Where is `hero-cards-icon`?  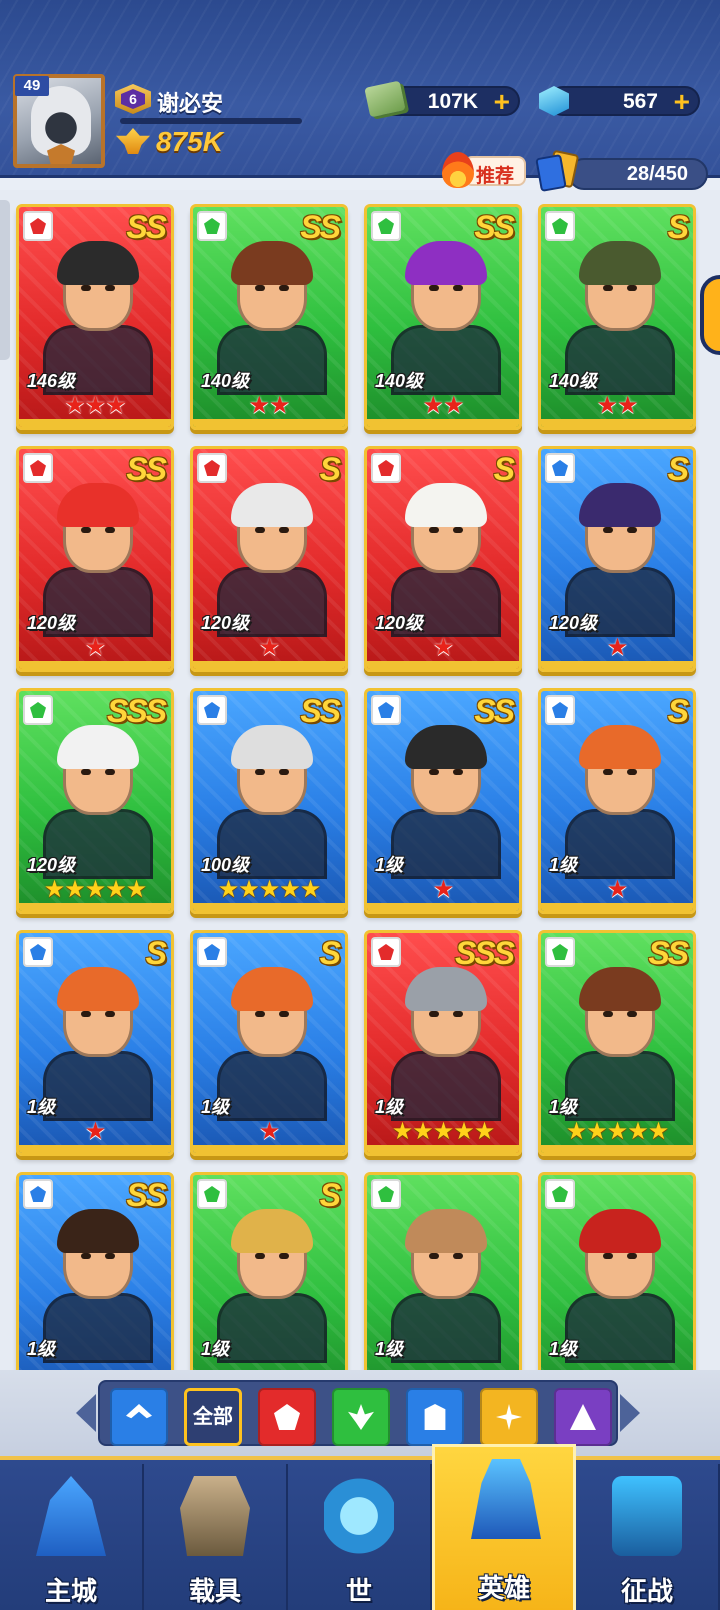
hero-cards-icon is located at coordinates (557, 170).